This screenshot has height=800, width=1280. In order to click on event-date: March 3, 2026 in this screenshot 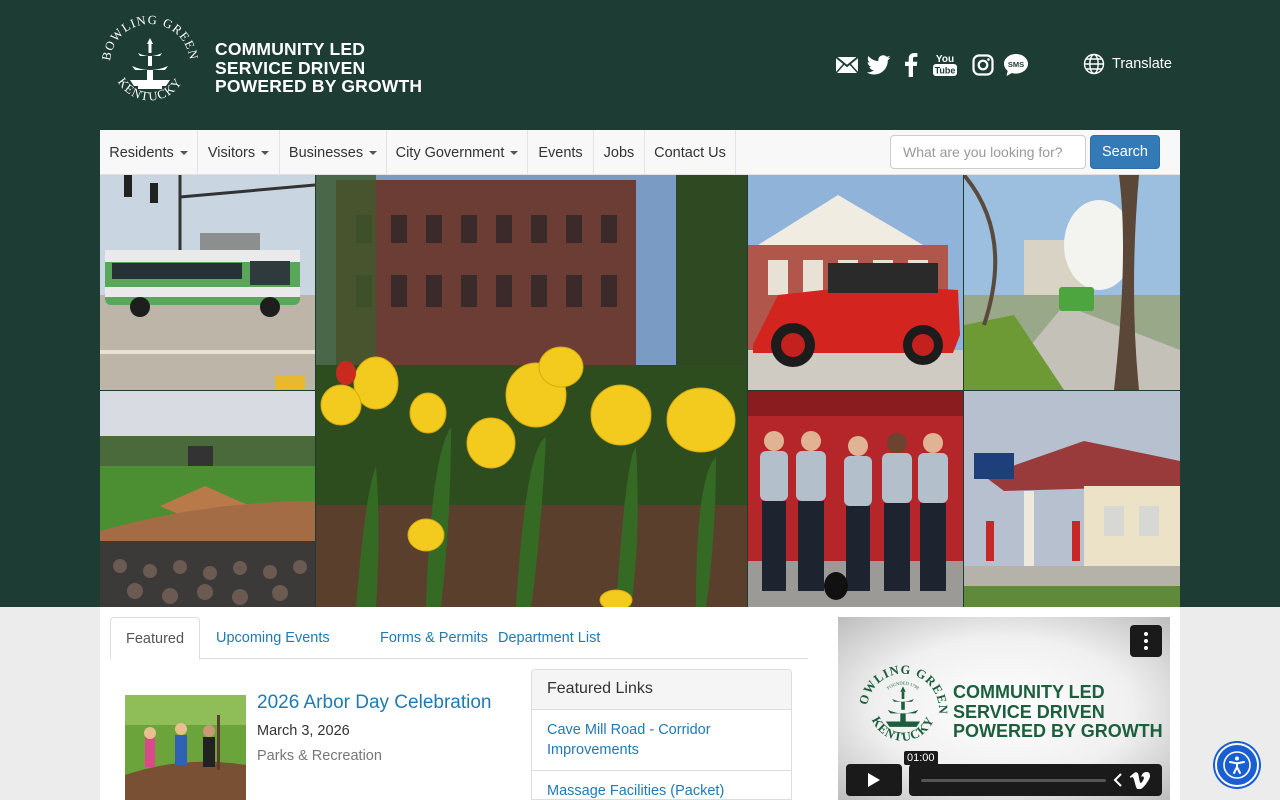, I will do `click(303, 731)`.